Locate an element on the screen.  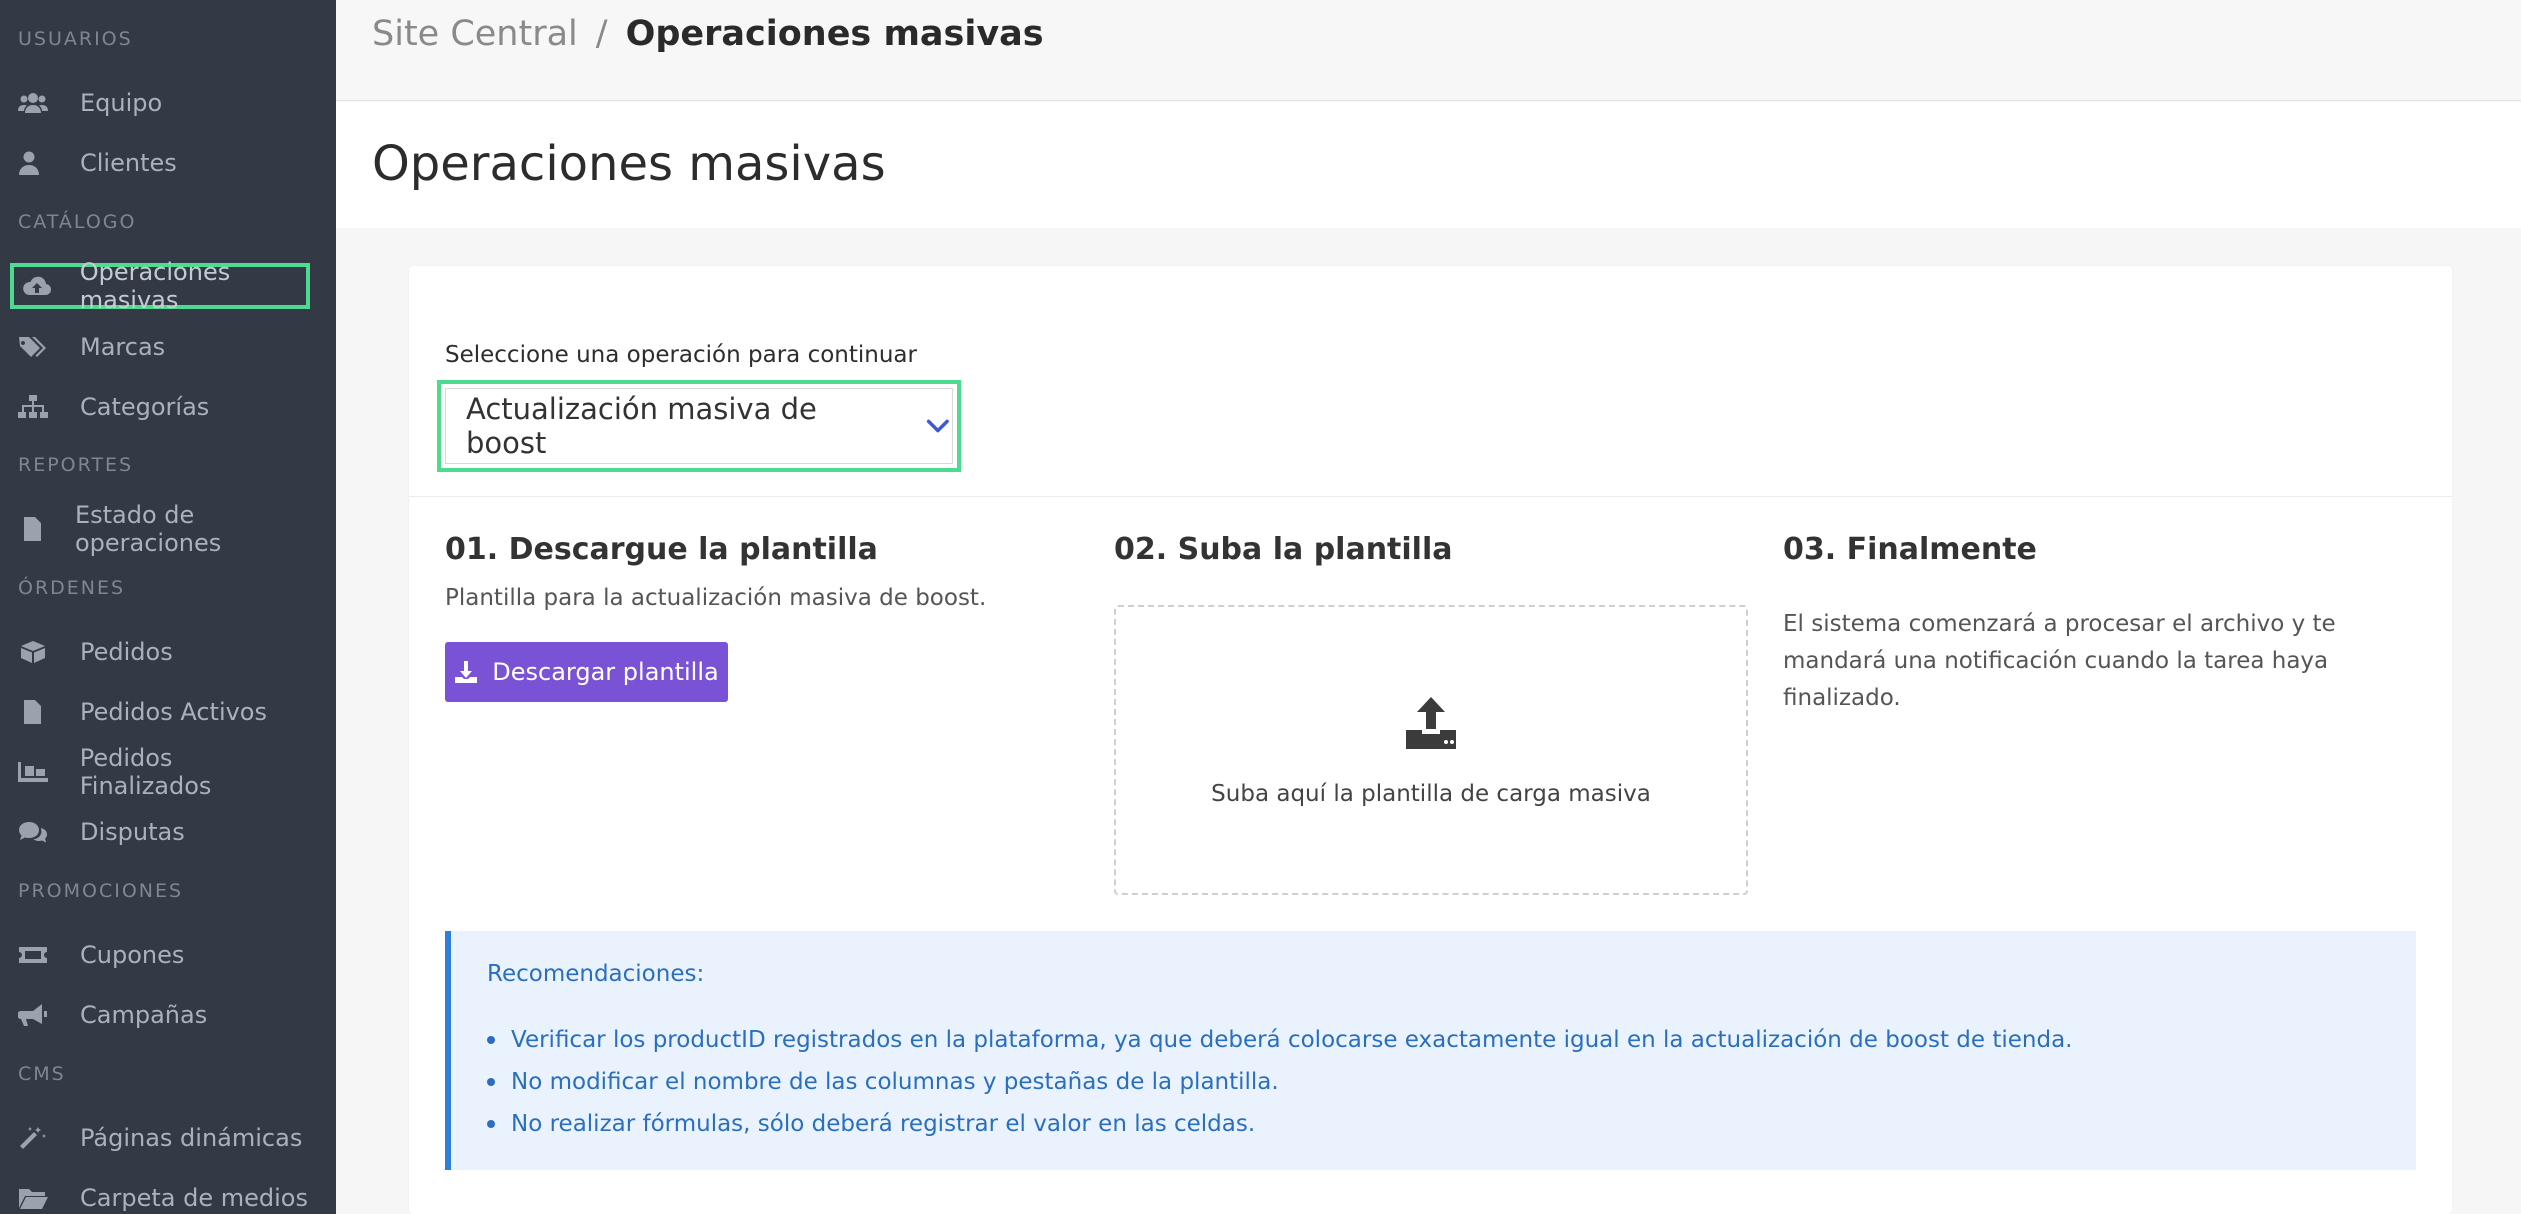
sidebar-item-label: Categorías is located at coordinates (145, 407).